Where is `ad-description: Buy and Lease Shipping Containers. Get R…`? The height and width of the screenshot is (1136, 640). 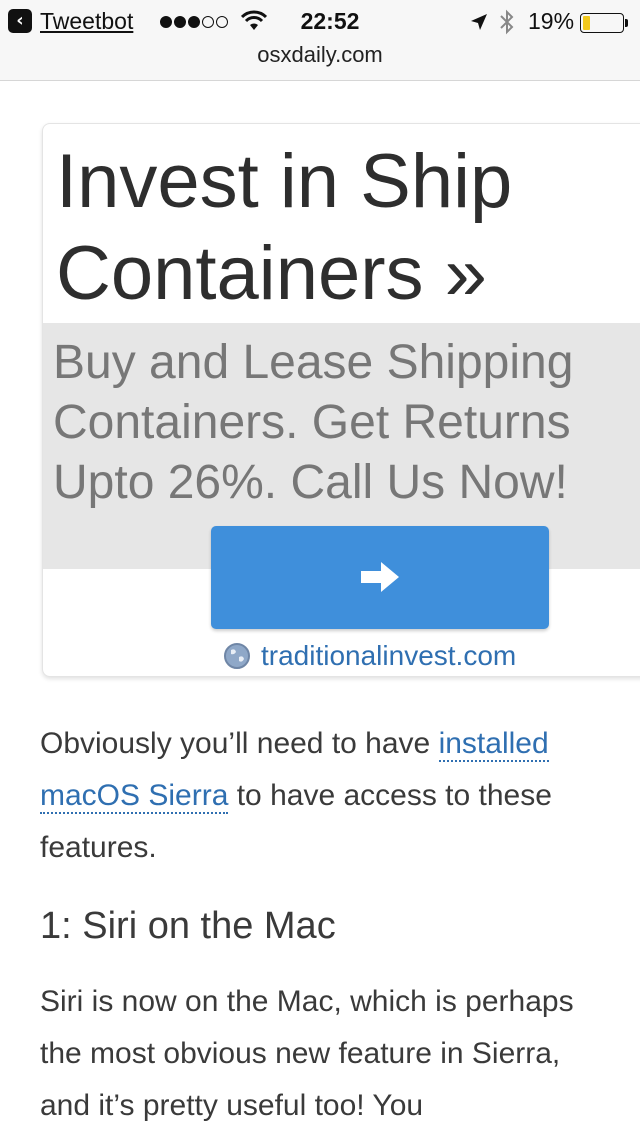
ad-description: Buy and Lease Shipping Containers. Get R… is located at coordinates (313, 422).